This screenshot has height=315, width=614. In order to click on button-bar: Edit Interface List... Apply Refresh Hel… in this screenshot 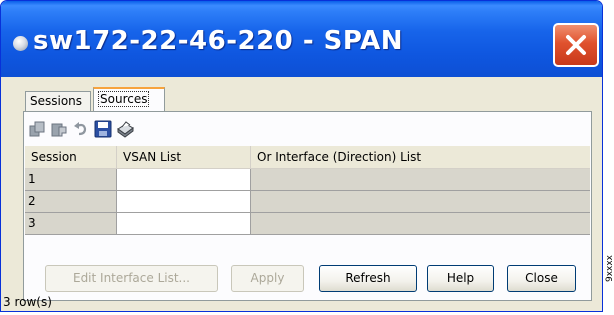, I will do `click(308, 279)`.